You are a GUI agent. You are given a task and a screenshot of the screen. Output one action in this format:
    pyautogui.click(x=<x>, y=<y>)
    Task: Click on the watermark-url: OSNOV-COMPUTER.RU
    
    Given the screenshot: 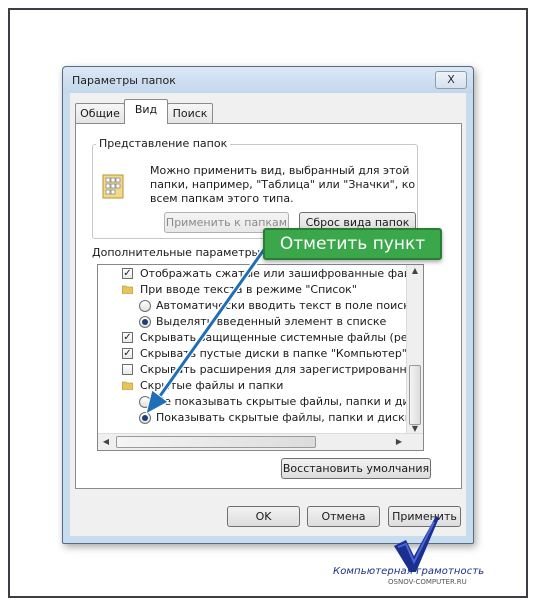 What is the action you would take?
    pyautogui.click(x=427, y=582)
    